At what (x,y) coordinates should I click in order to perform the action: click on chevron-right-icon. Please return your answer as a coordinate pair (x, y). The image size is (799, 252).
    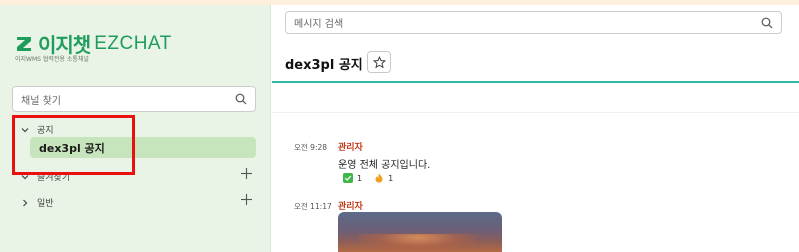
    Looking at the image, I should click on (25, 202).